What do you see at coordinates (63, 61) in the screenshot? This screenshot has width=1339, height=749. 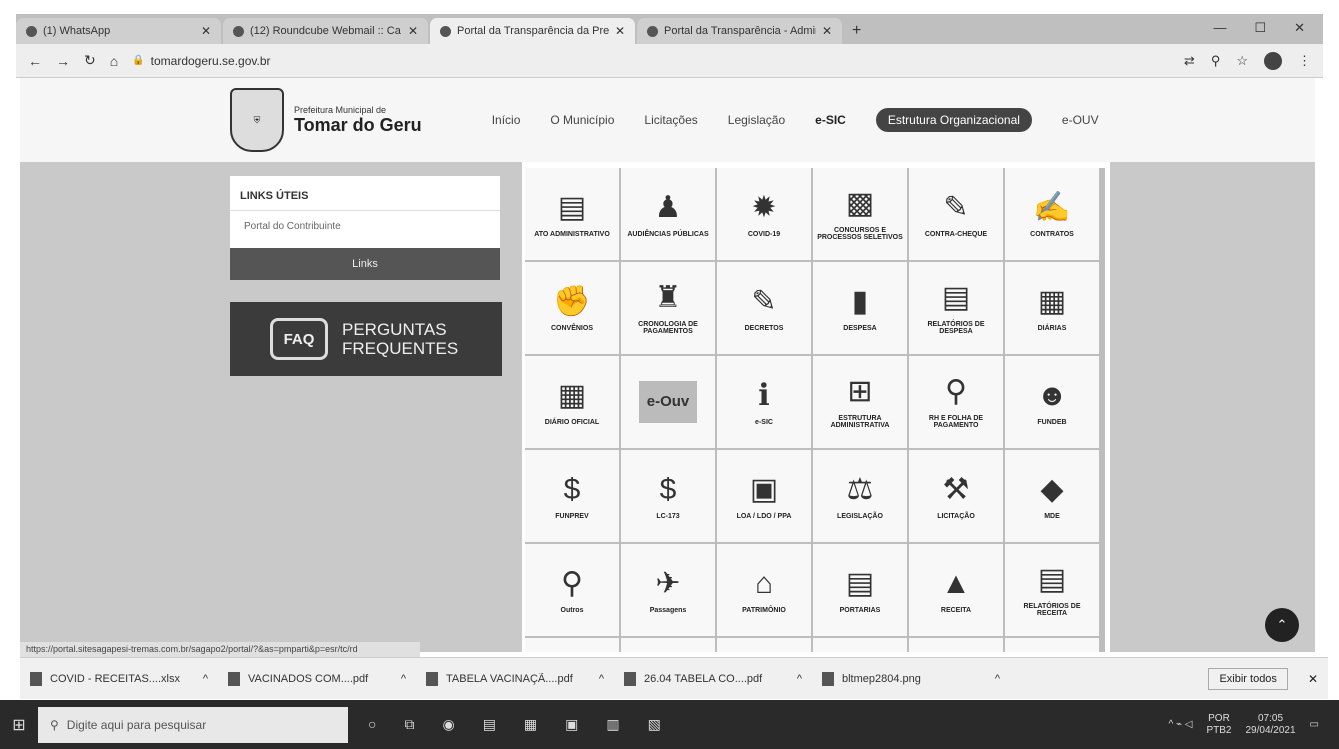 I see `forward-icon: →` at bounding box center [63, 61].